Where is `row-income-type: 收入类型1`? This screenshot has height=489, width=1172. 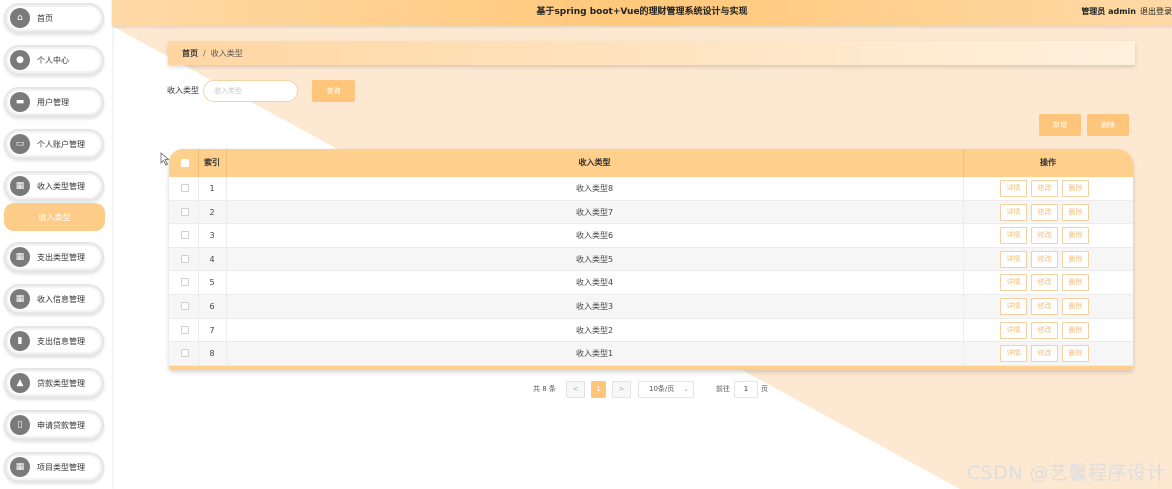
row-income-type: 收入类型1 is located at coordinates (594, 354).